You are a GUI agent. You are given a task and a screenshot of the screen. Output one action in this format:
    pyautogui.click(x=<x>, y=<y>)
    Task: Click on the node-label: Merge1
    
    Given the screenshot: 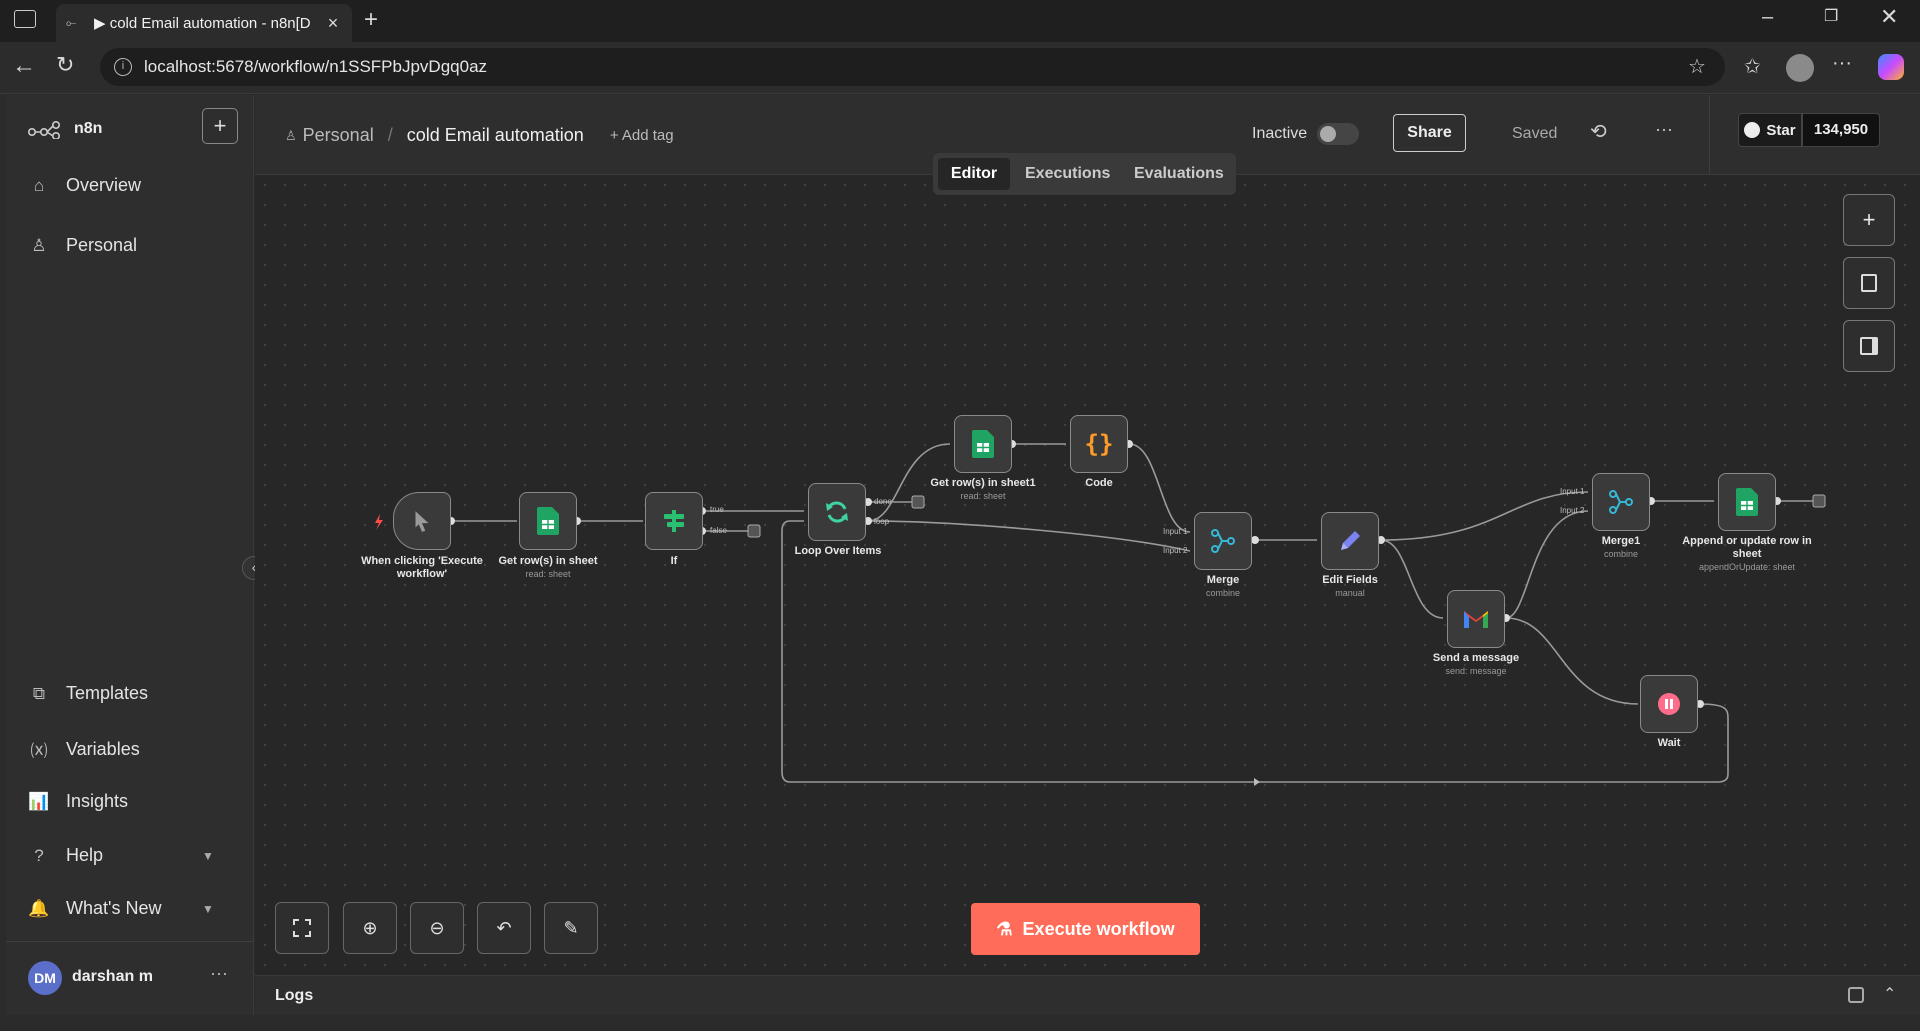 What is the action you would take?
    pyautogui.click(x=1621, y=541)
    